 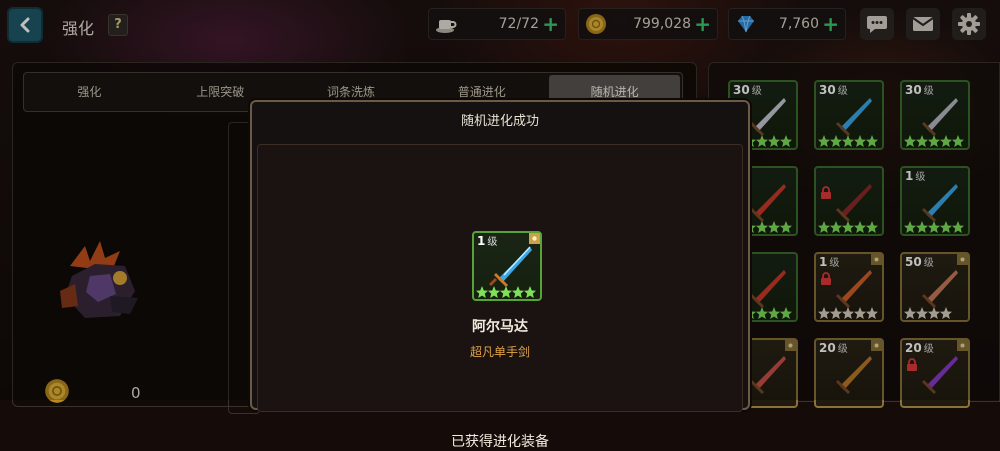 I want to click on rating-stars, so click(x=506, y=292).